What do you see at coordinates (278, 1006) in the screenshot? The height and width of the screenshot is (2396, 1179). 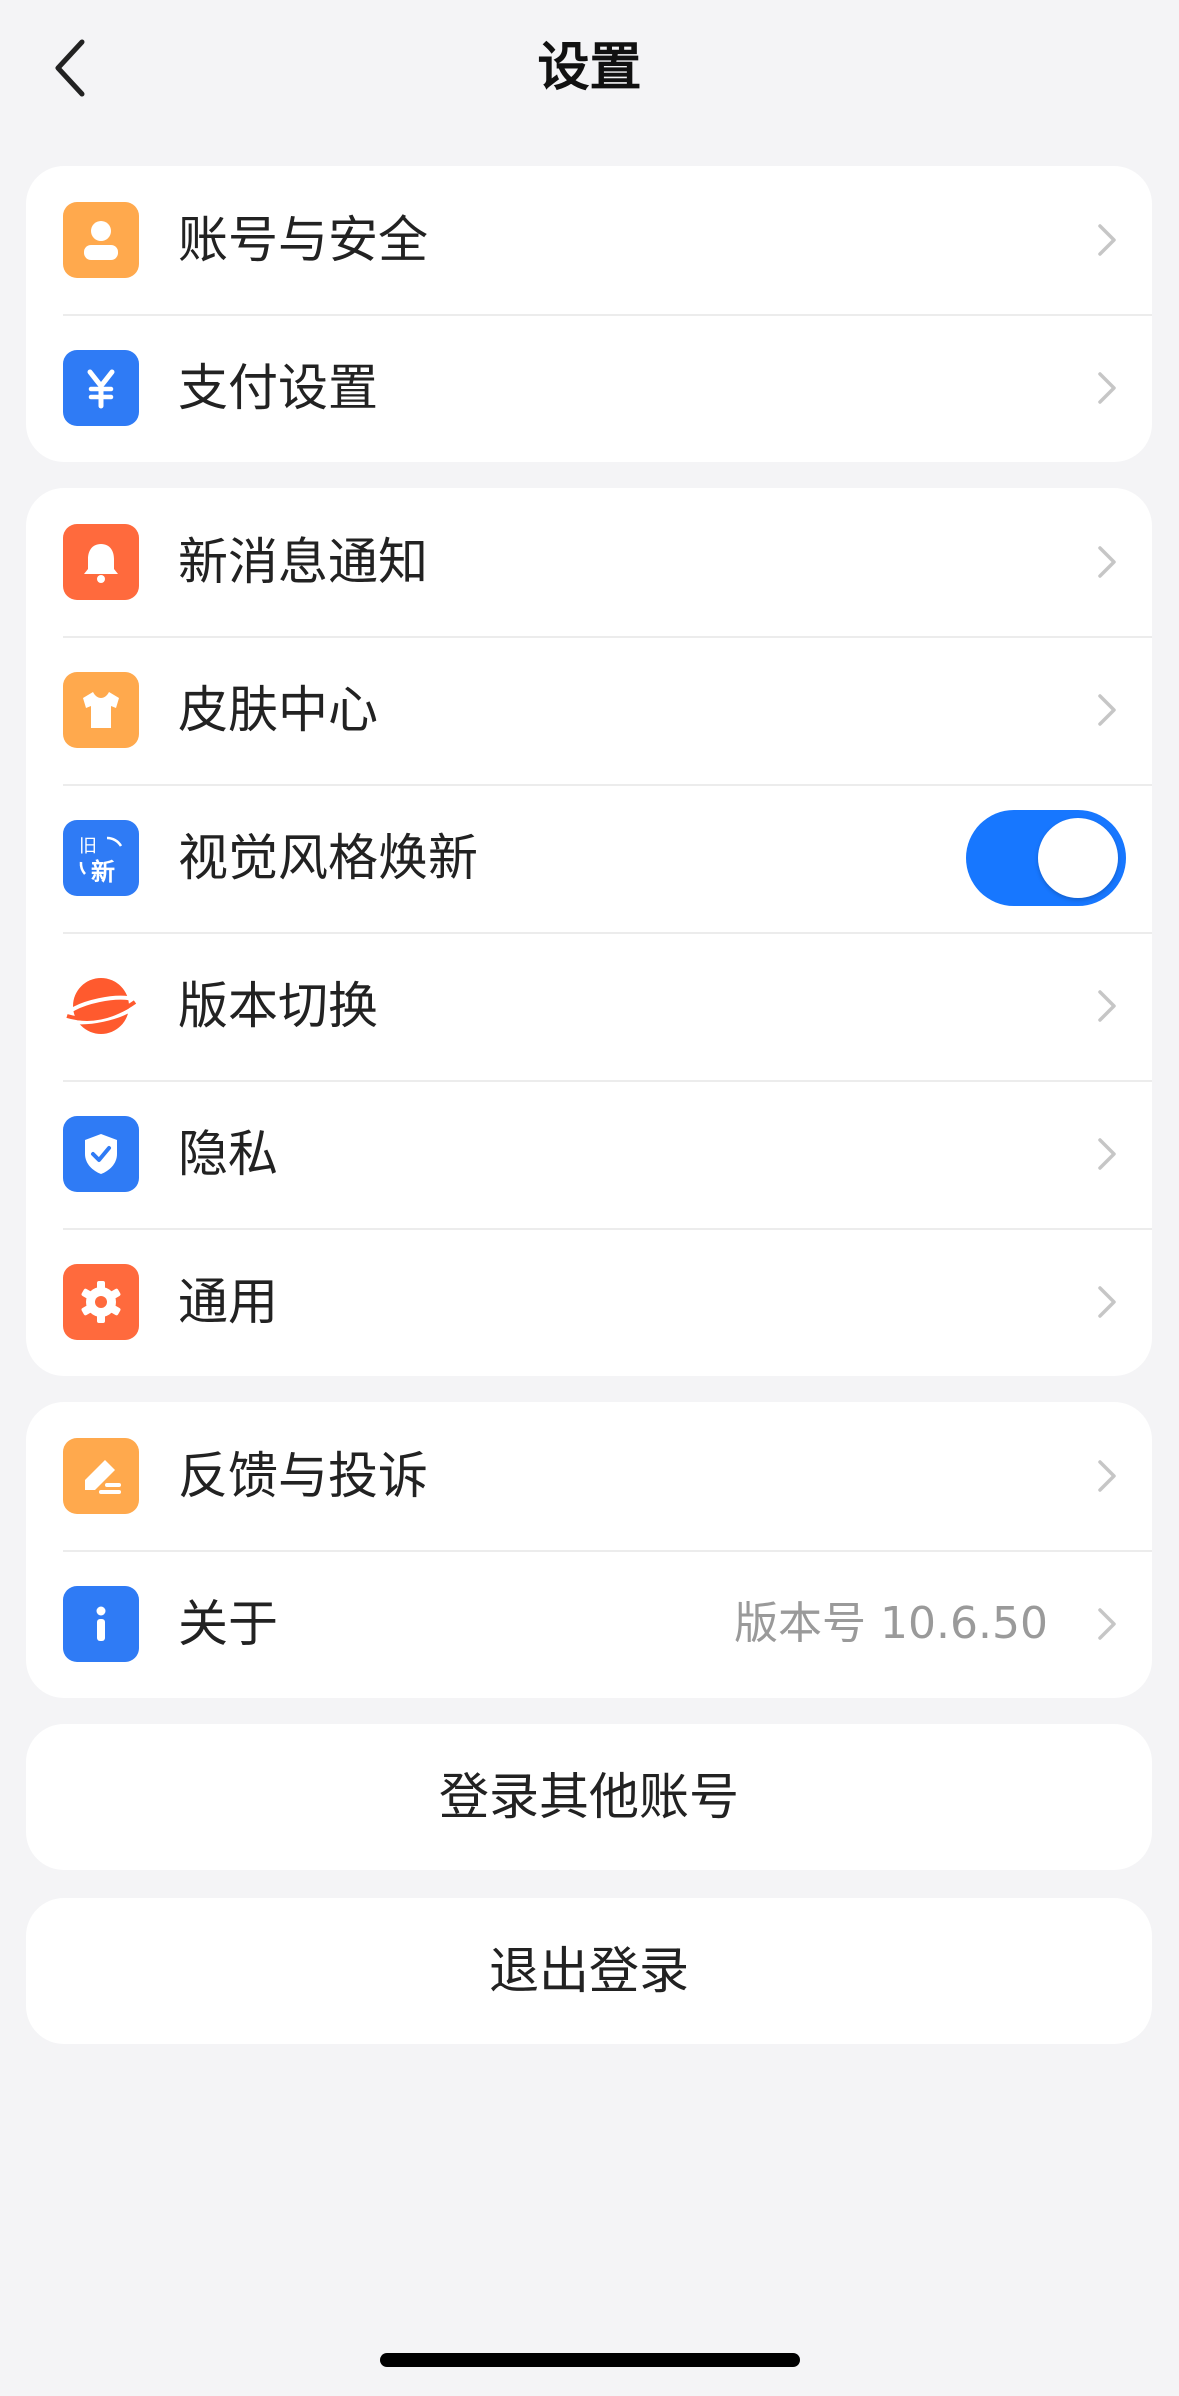 I see `settings-item-label: 版本切换` at bounding box center [278, 1006].